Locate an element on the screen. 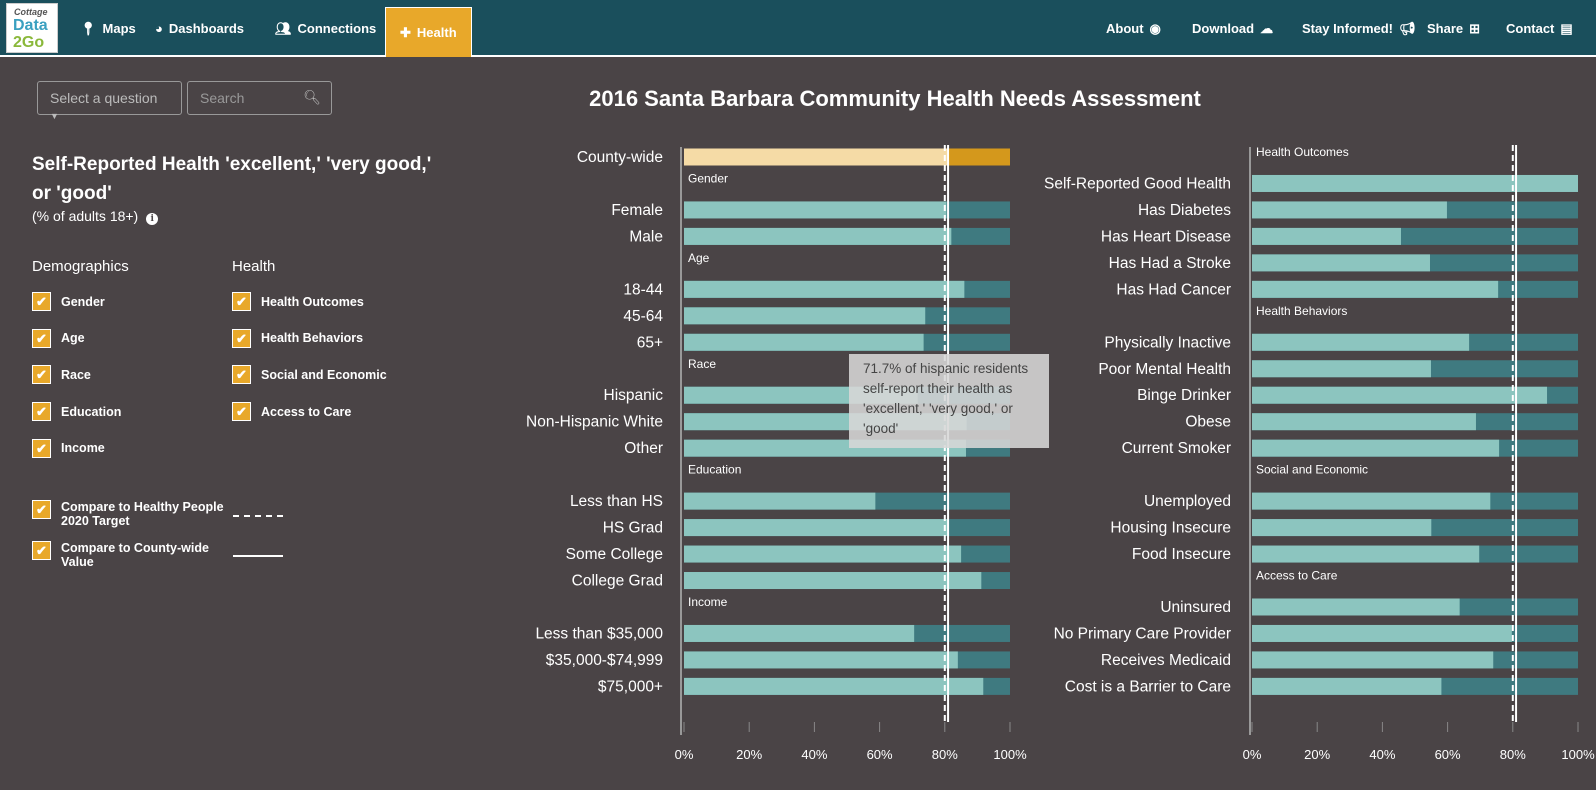 The width and height of the screenshot is (1596, 790). row-label: 18-44 is located at coordinates (643, 289).